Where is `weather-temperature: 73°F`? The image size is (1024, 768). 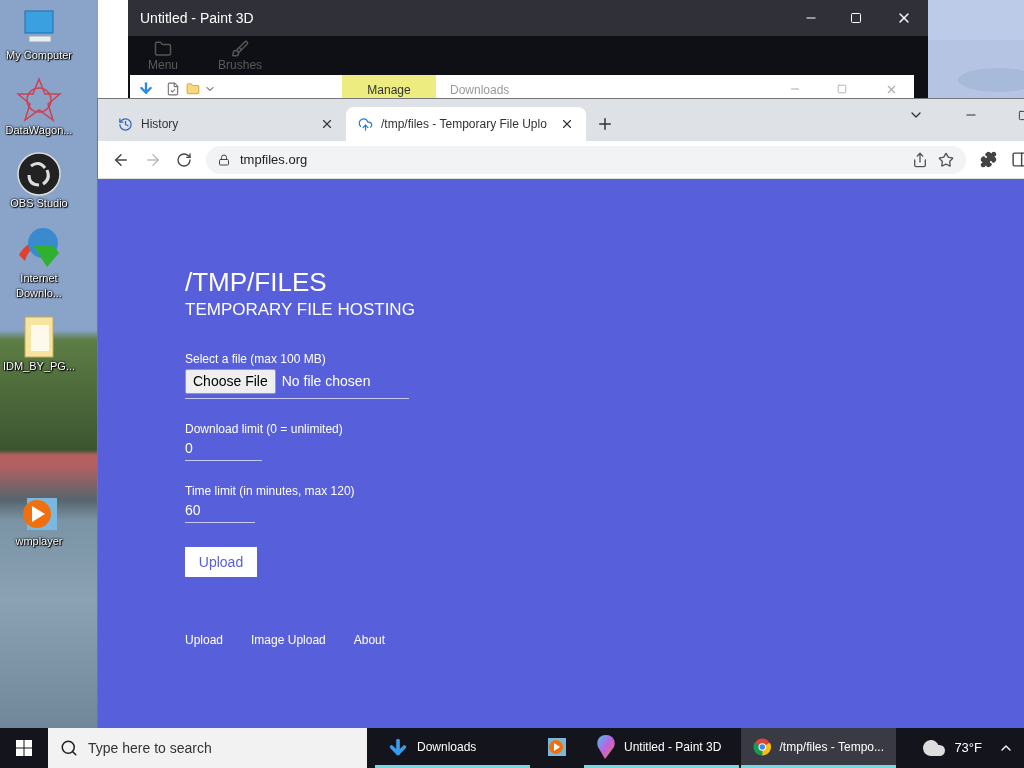 weather-temperature: 73°F is located at coordinates (968, 748).